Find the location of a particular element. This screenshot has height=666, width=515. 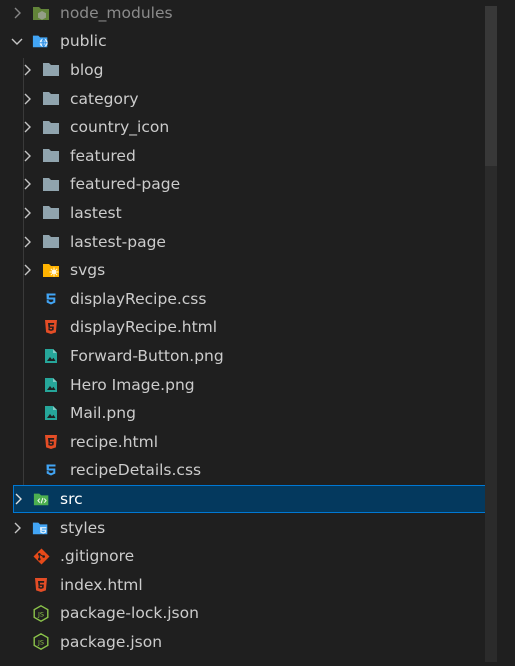

tree-item-label: country_icon is located at coordinates (120, 127).